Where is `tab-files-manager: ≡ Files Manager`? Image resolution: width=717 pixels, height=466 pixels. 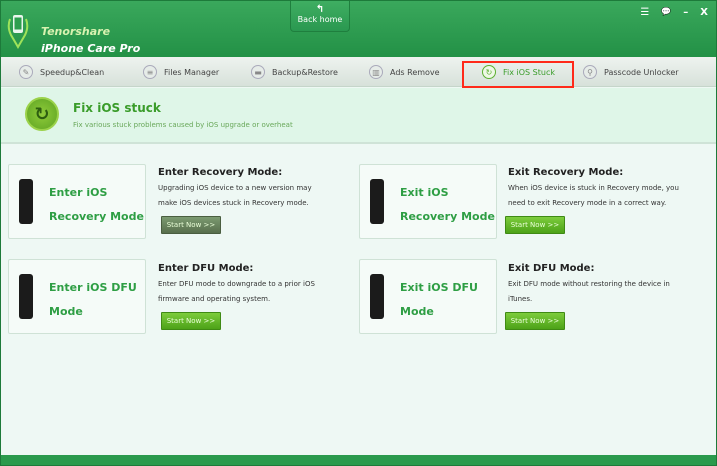 tab-files-manager: ≡ Files Manager is located at coordinates (181, 72).